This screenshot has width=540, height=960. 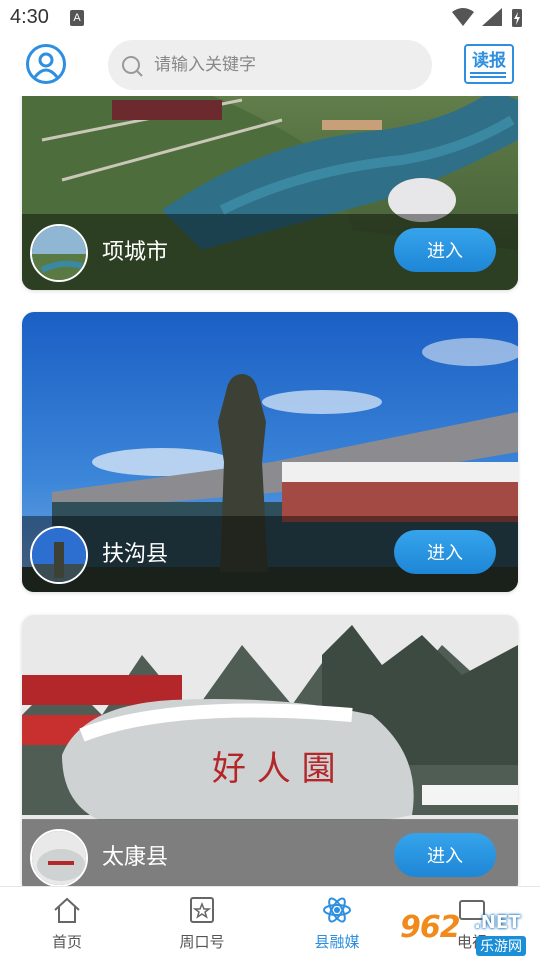 I want to click on county-name: 项城市, so click(x=135, y=252).